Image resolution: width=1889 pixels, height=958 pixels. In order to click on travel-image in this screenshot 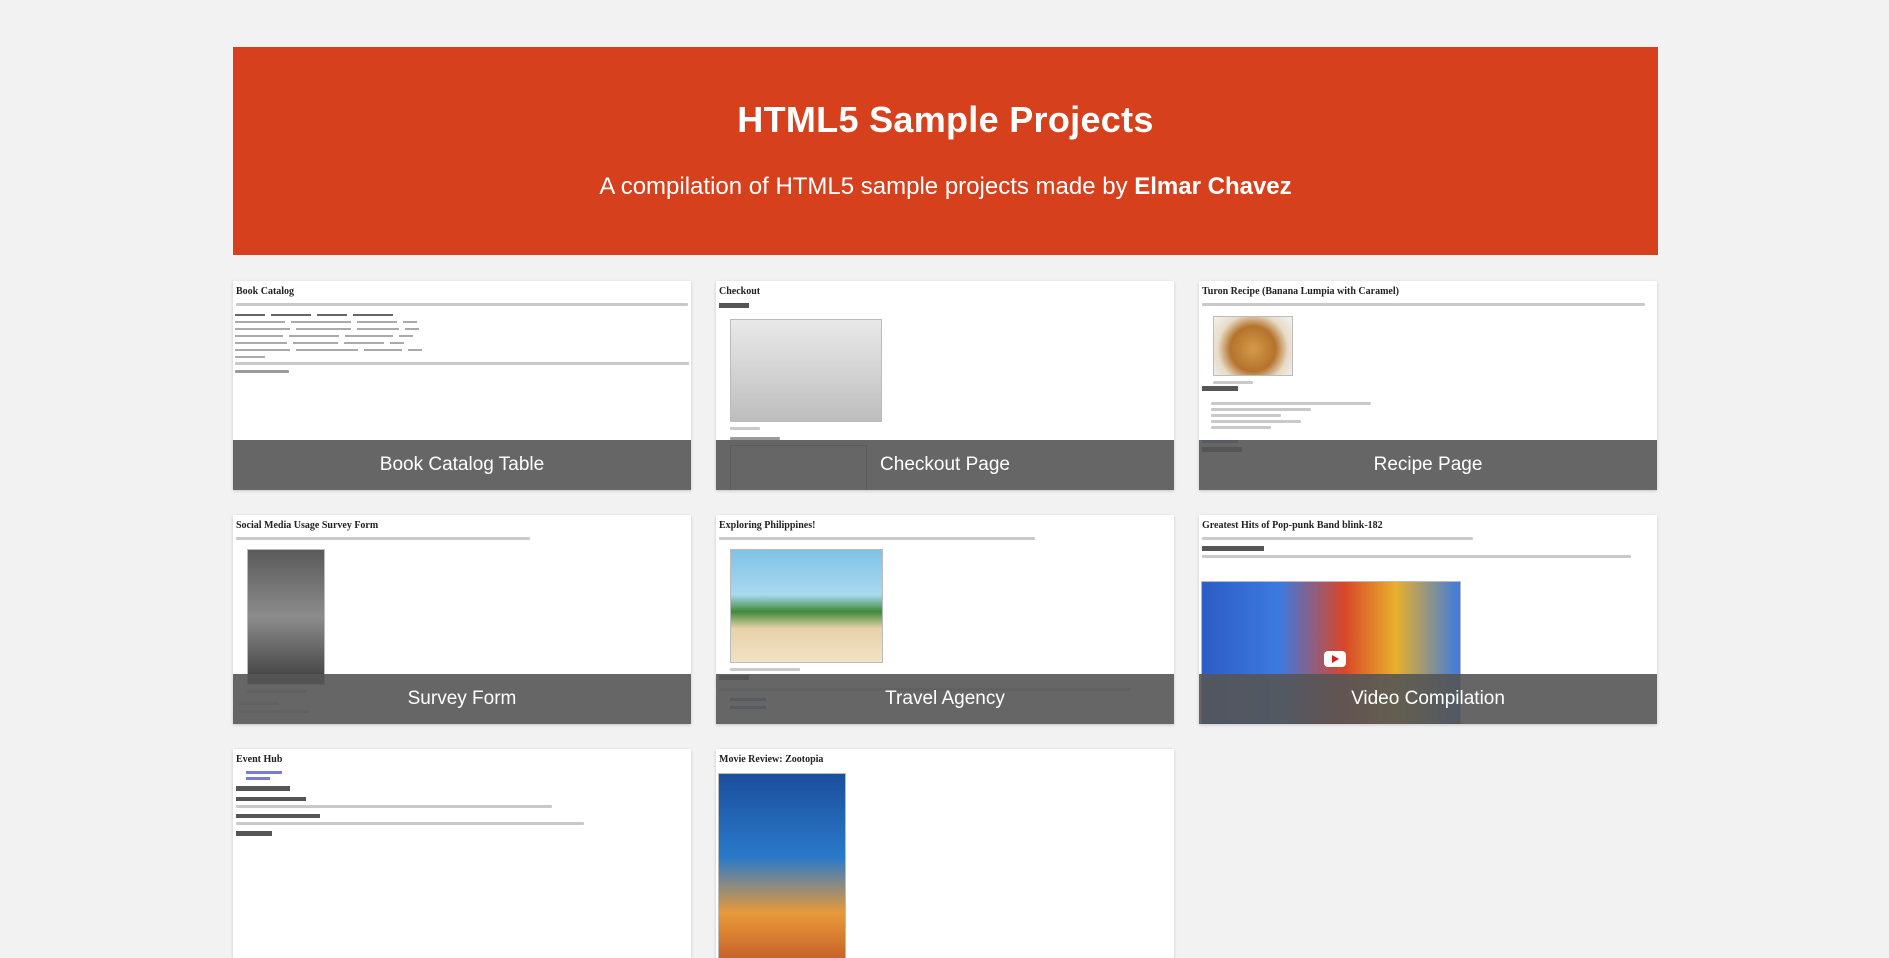, I will do `click(806, 606)`.